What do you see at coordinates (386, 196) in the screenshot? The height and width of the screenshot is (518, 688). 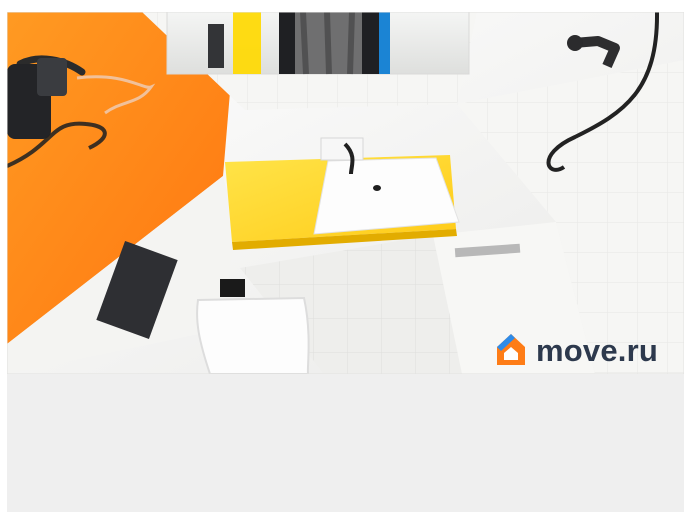 I see `sink` at bounding box center [386, 196].